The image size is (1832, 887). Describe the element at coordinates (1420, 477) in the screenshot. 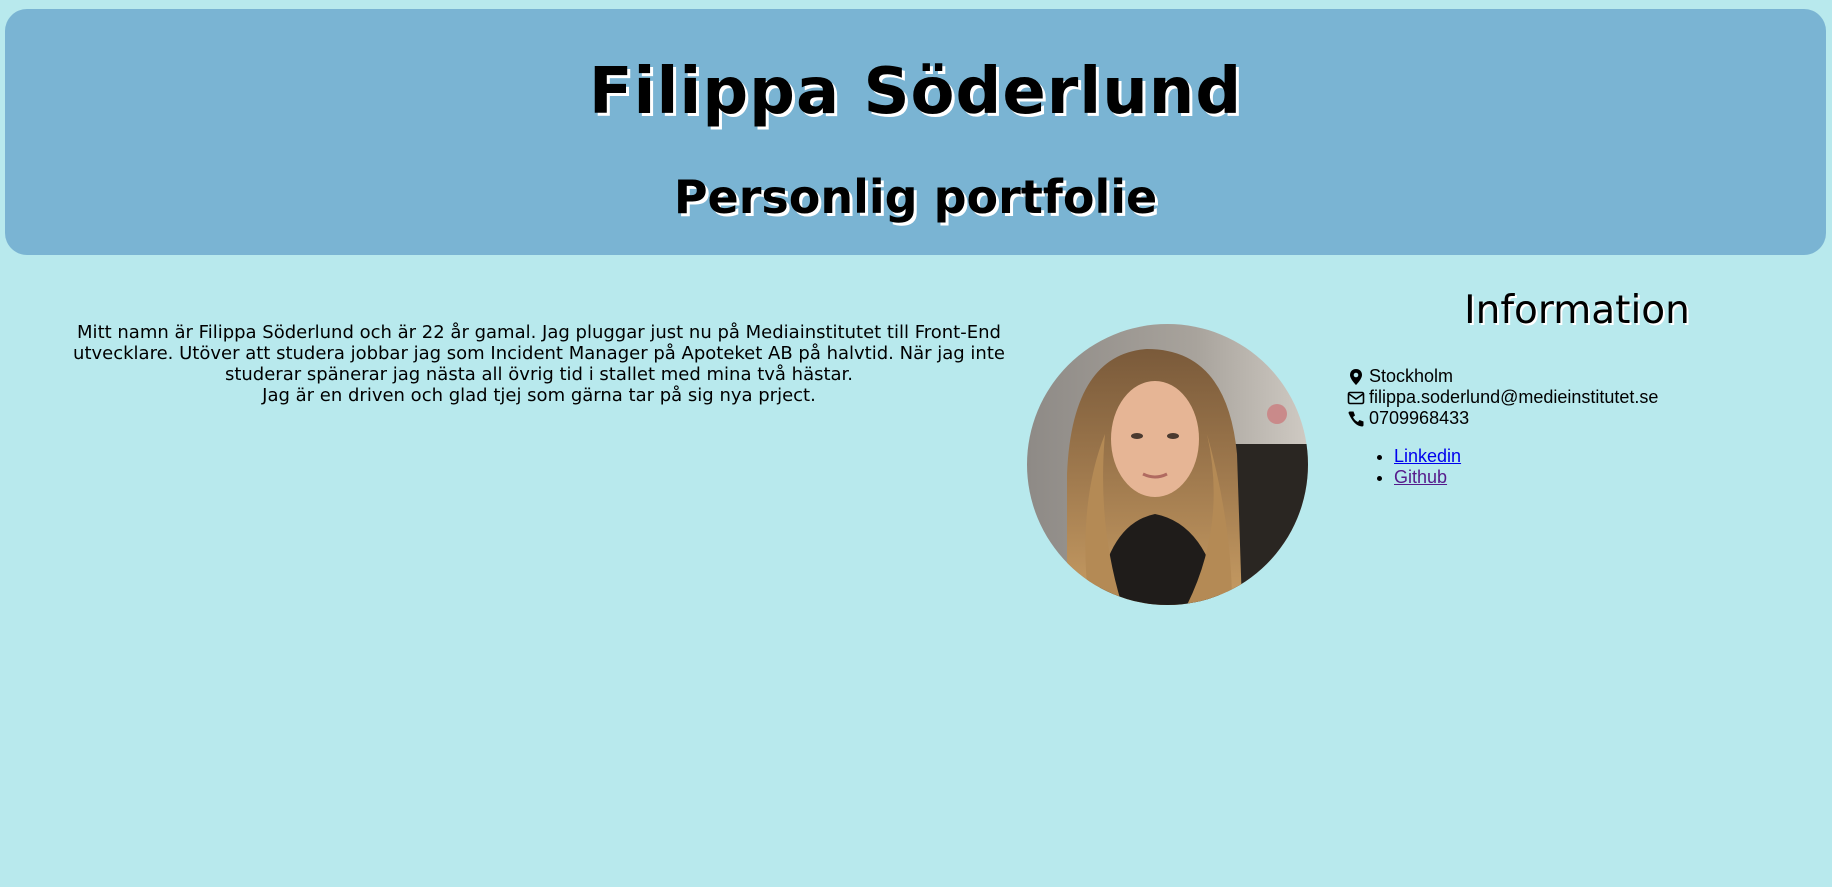

I see `github-link: Github` at that location.